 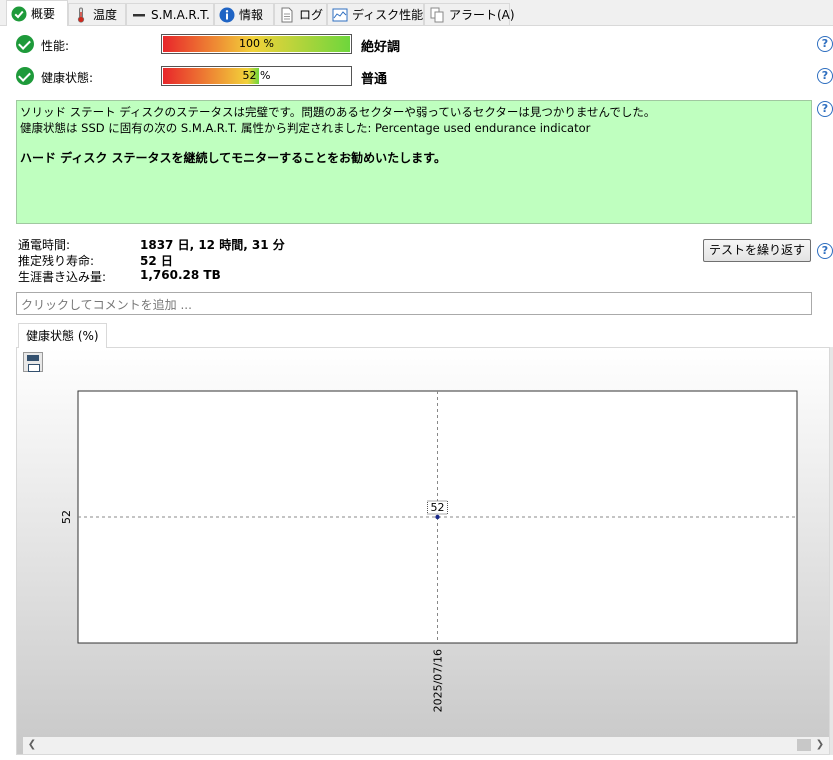 I want to click on tab-temperature: 温度, so click(x=97, y=14).